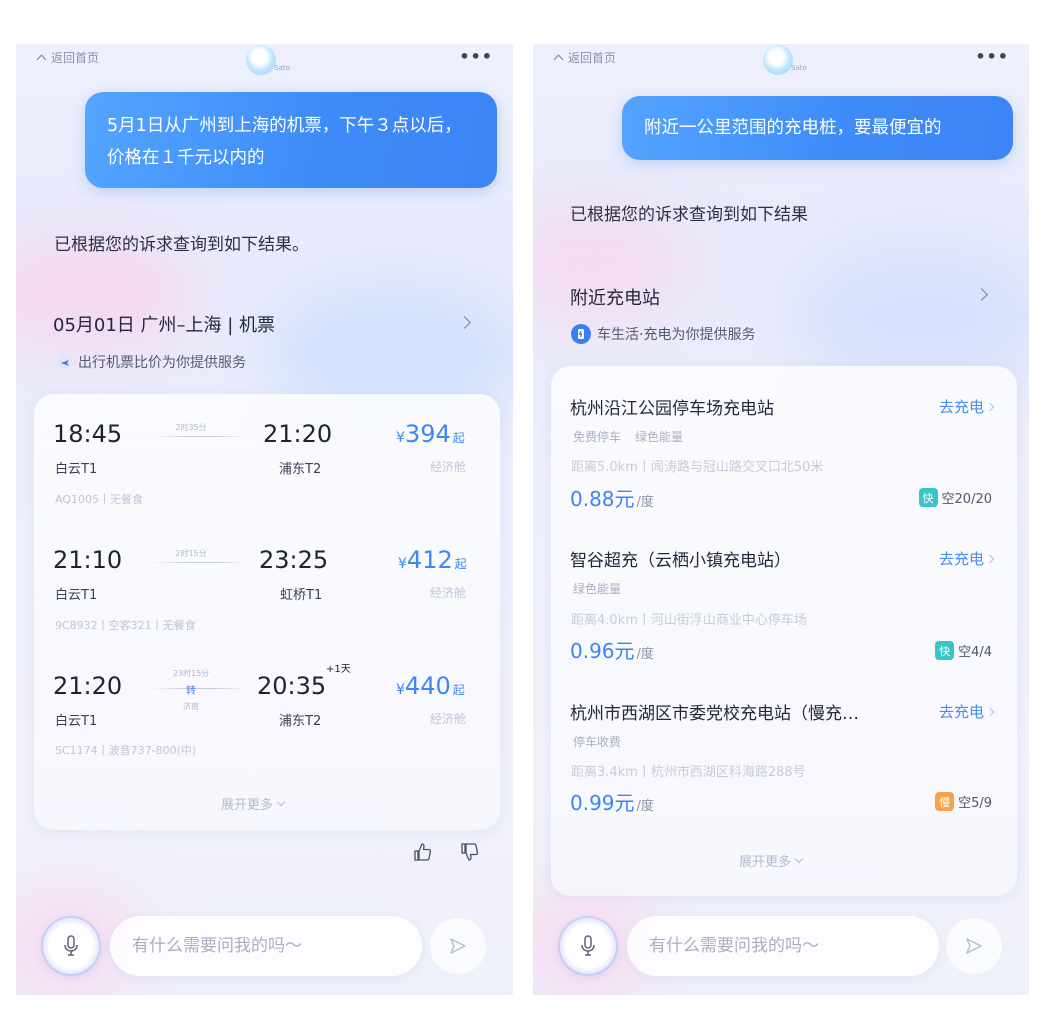 Image resolution: width=1046 pixels, height=1014 pixels. What do you see at coordinates (191, 691) in the screenshot?
I see `transfer-label: 转` at bounding box center [191, 691].